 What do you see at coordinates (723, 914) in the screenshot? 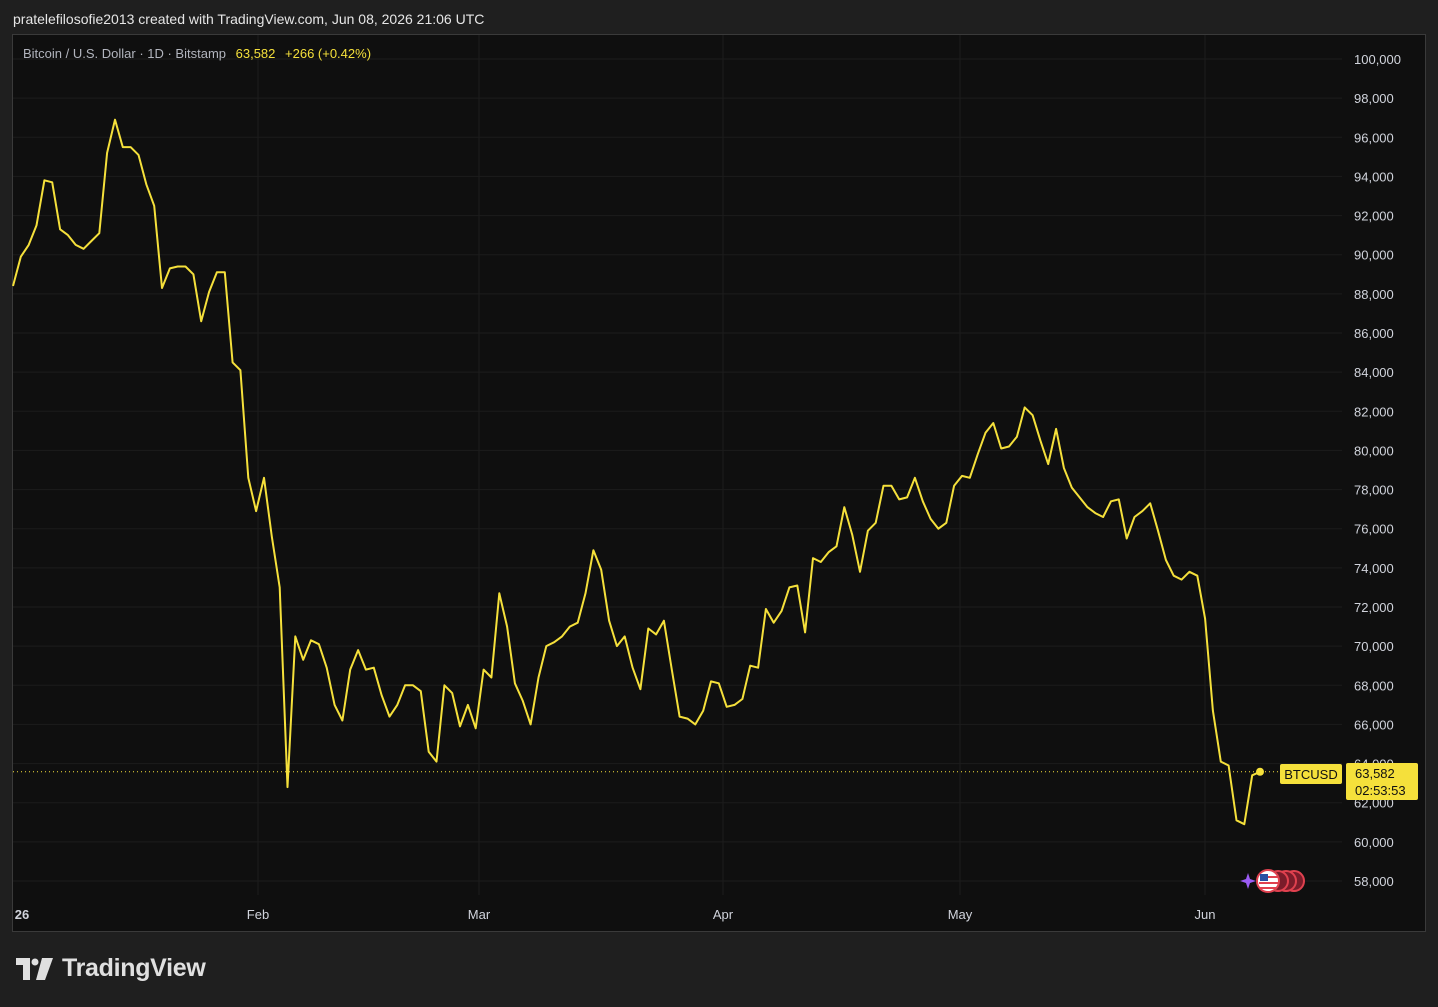
I see `time-tick-label: Apr` at bounding box center [723, 914].